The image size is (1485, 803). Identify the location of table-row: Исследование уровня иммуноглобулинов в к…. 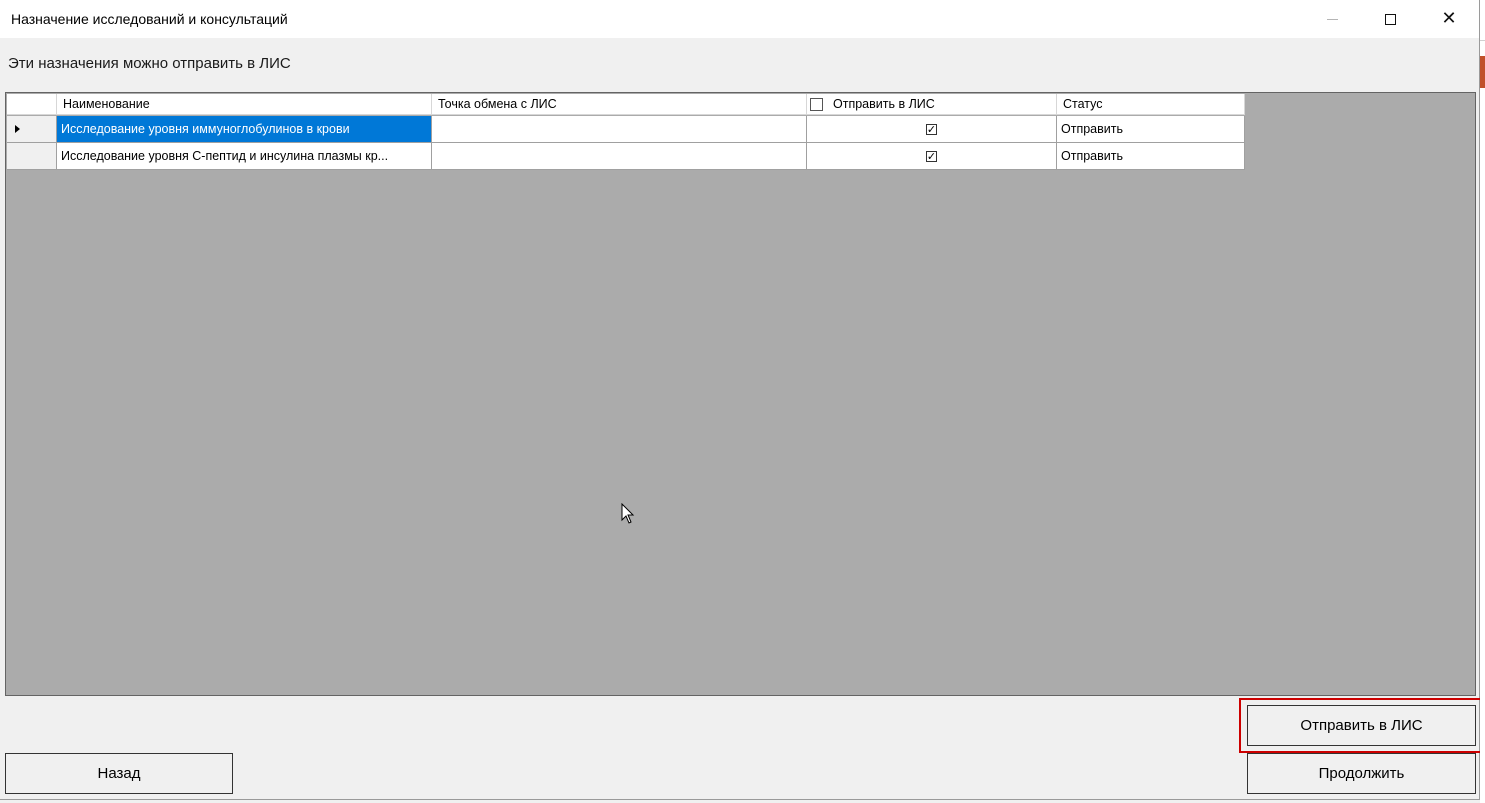
(626, 129).